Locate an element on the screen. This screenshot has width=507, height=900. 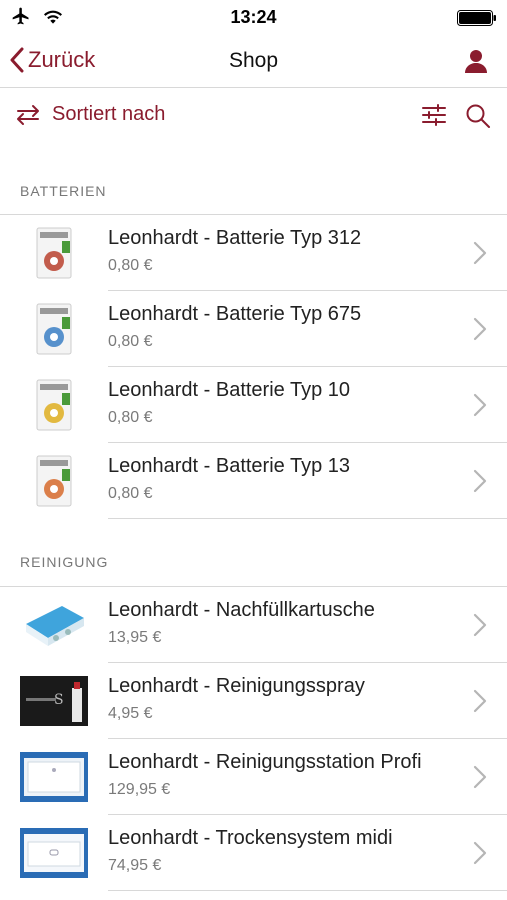
product-name: Leonhardt - Reinigungsspray is located at coordinates (236, 686).